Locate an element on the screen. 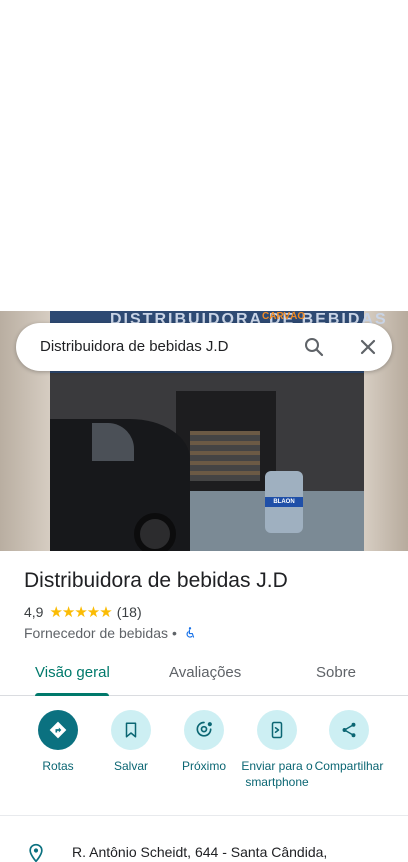 The height and width of the screenshot is (862, 408). share-button: Compartilhar is located at coordinates (349, 742).